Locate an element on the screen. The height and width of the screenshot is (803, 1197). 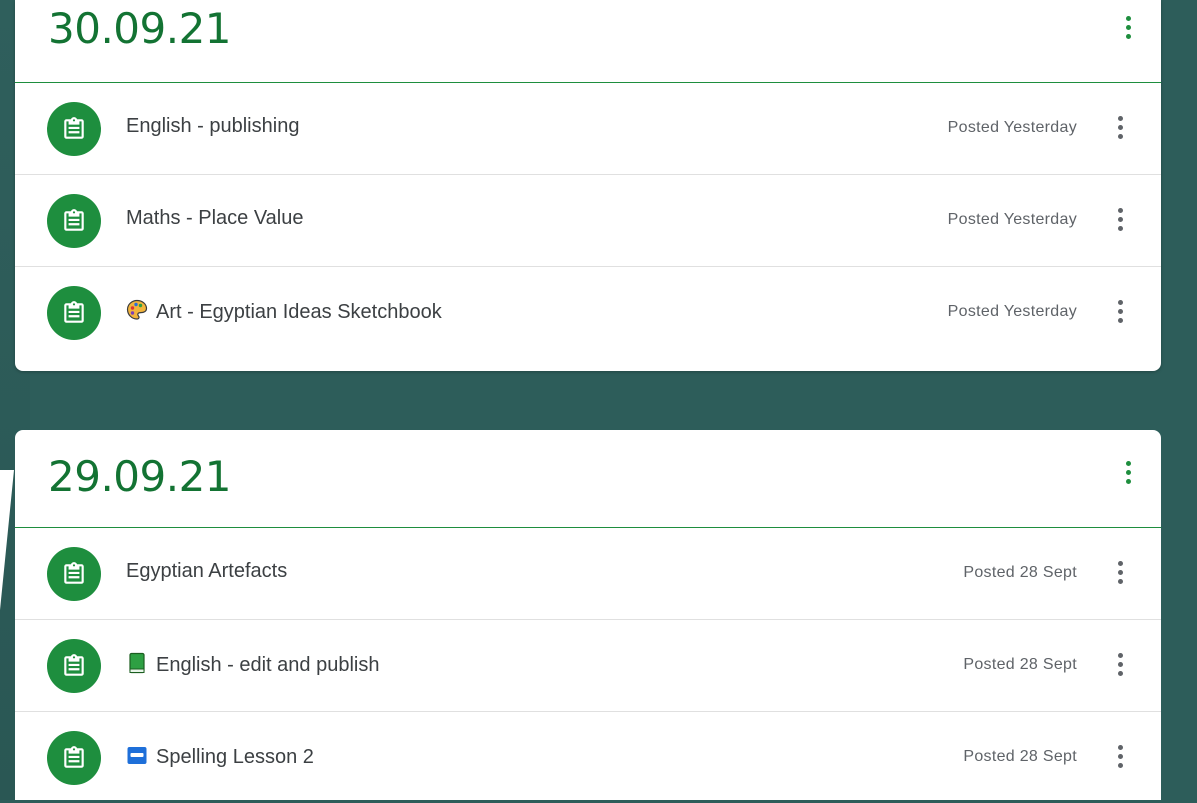
assignment-title-wrap: English - edit and publish is located at coordinates (252, 664).